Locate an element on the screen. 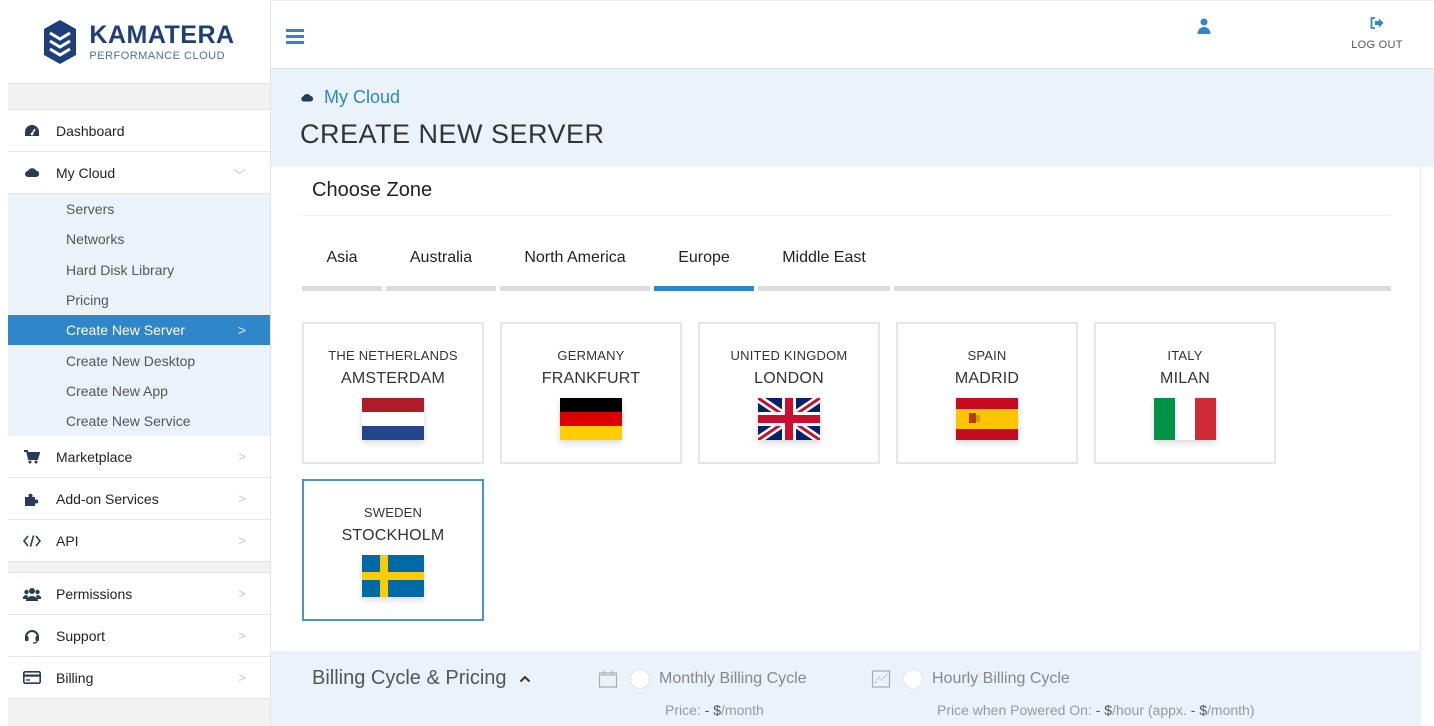 This screenshot has width=1434, height=726. sidebar-spacer is located at coordinates (139, 568).